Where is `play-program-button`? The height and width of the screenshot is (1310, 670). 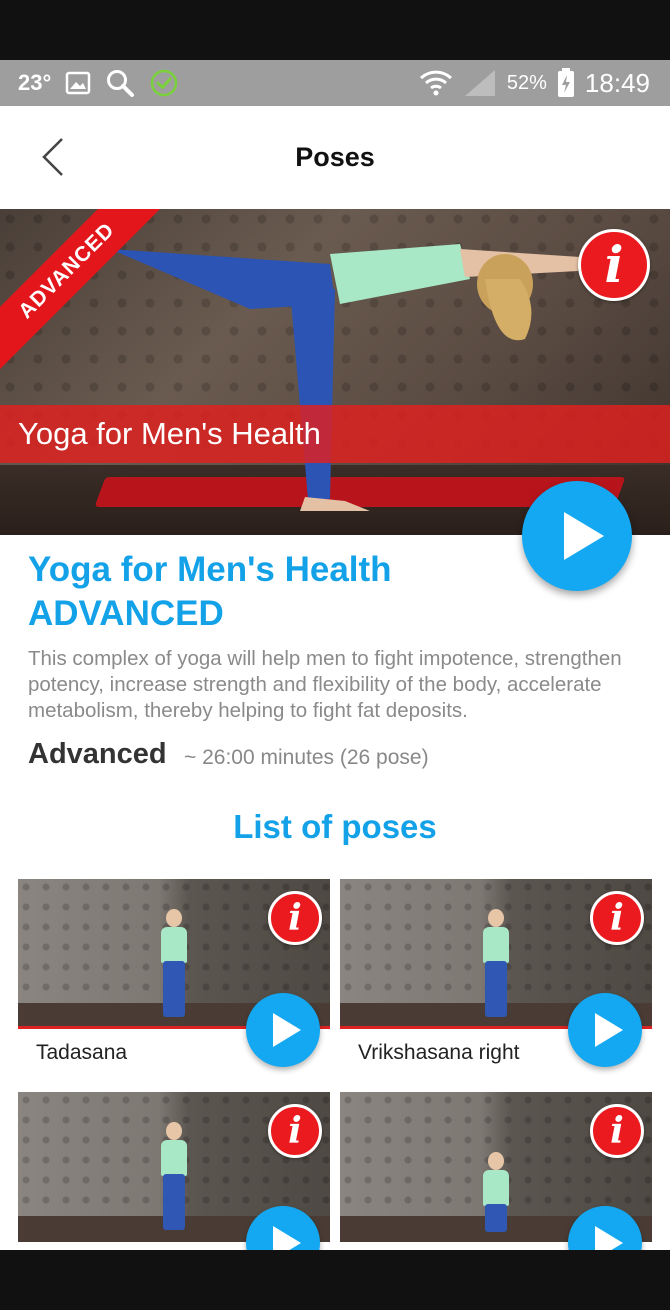
play-program-button is located at coordinates (577, 536).